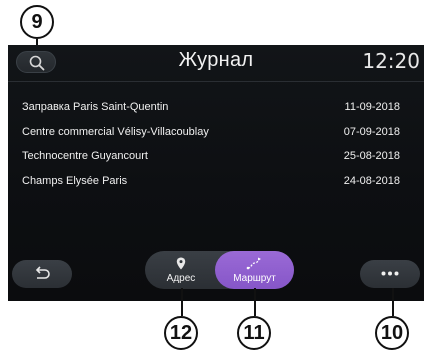  Describe the element at coordinates (254, 278) in the screenshot. I see `tab-route-label: Маршрут` at that location.